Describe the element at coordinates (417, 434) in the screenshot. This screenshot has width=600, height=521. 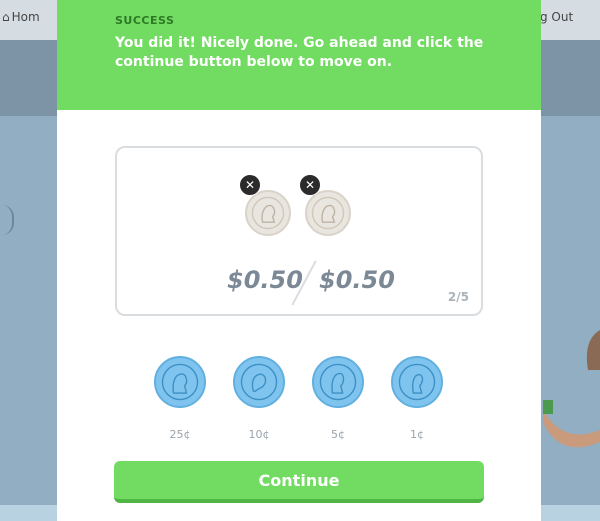
I see `coin-value-label: 1¢` at that location.